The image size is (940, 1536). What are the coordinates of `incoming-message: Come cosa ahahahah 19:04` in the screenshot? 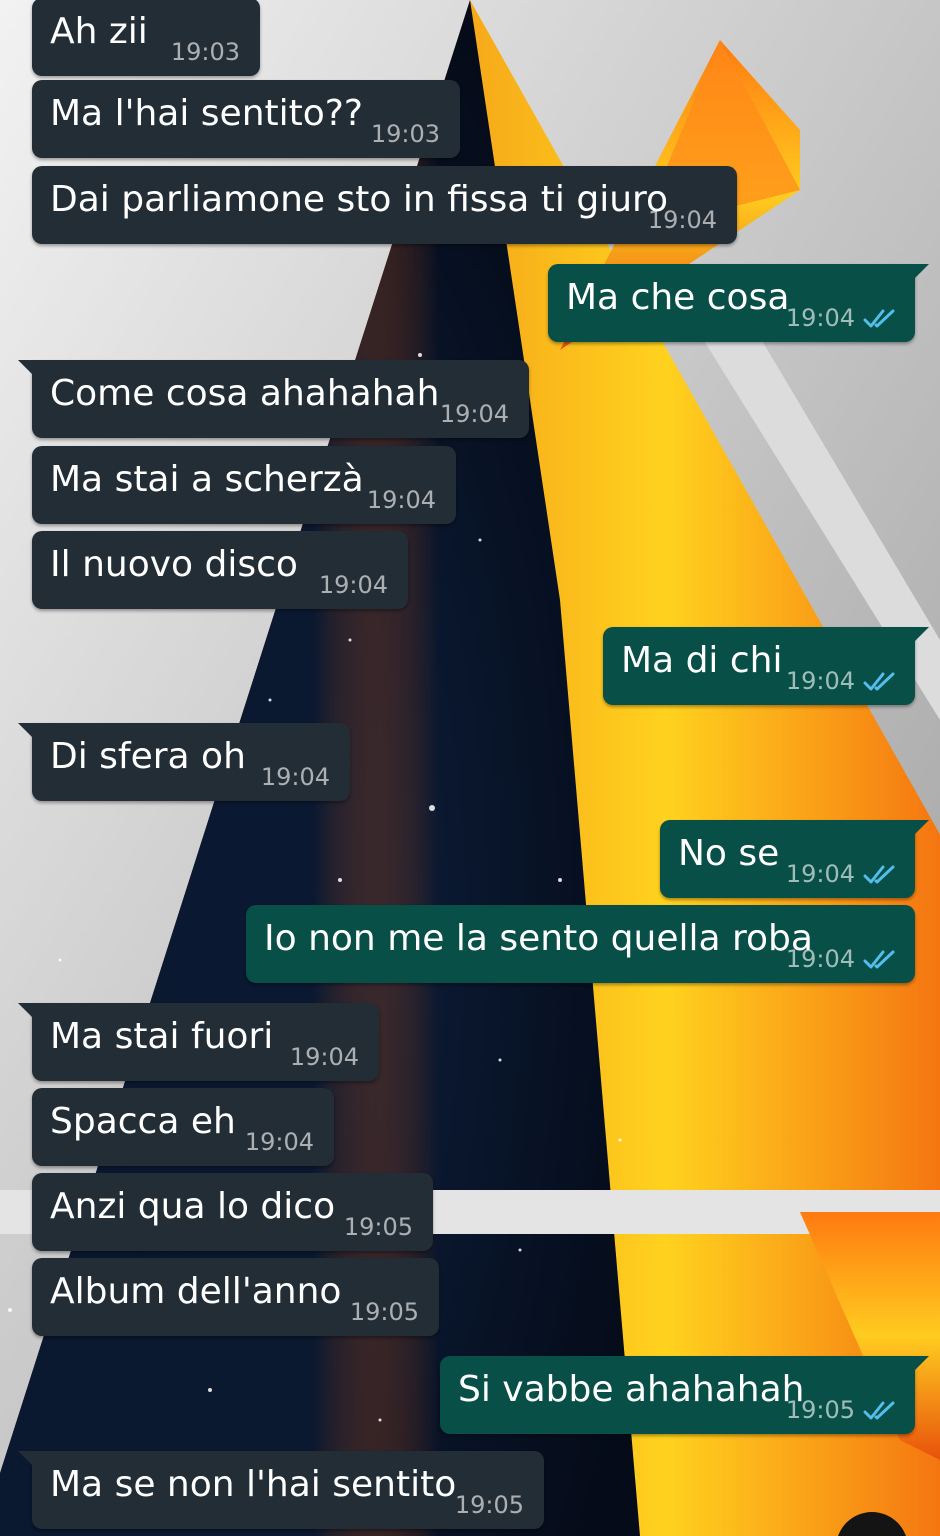 It's located at (273, 399).